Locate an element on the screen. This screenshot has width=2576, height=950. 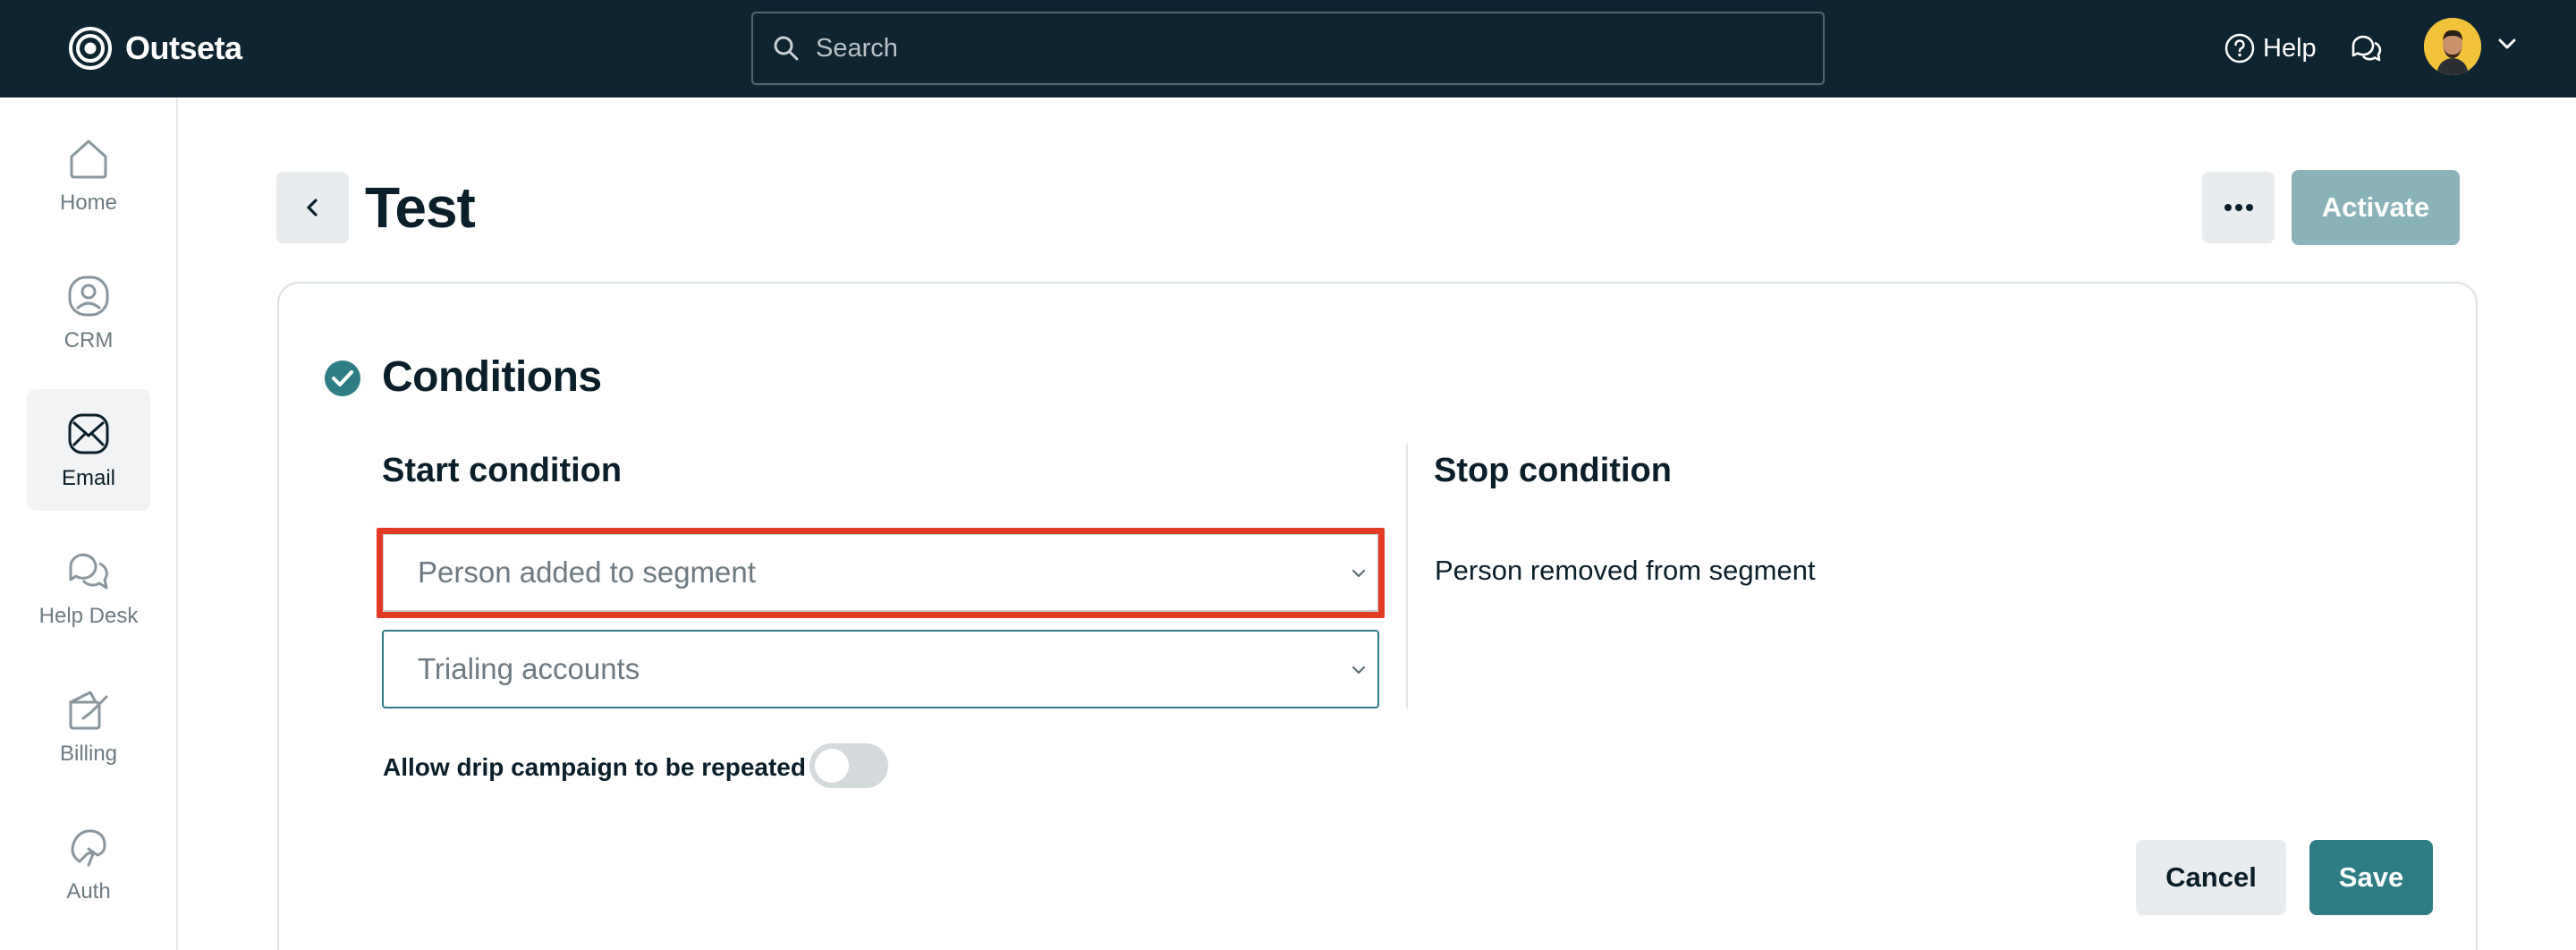
highlight-box is located at coordinates (881, 573).